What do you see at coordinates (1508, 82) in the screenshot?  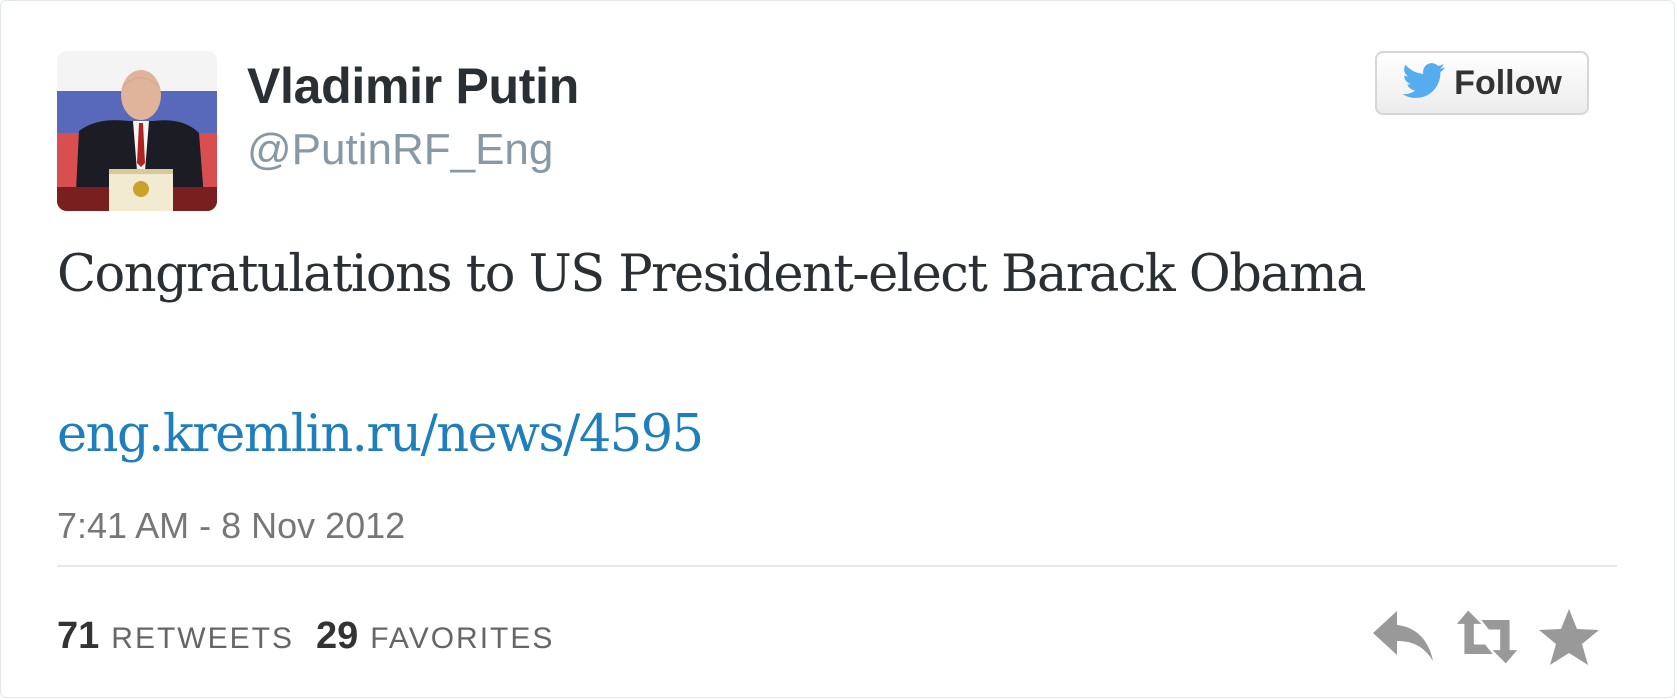 I see `follow-label: Follow` at bounding box center [1508, 82].